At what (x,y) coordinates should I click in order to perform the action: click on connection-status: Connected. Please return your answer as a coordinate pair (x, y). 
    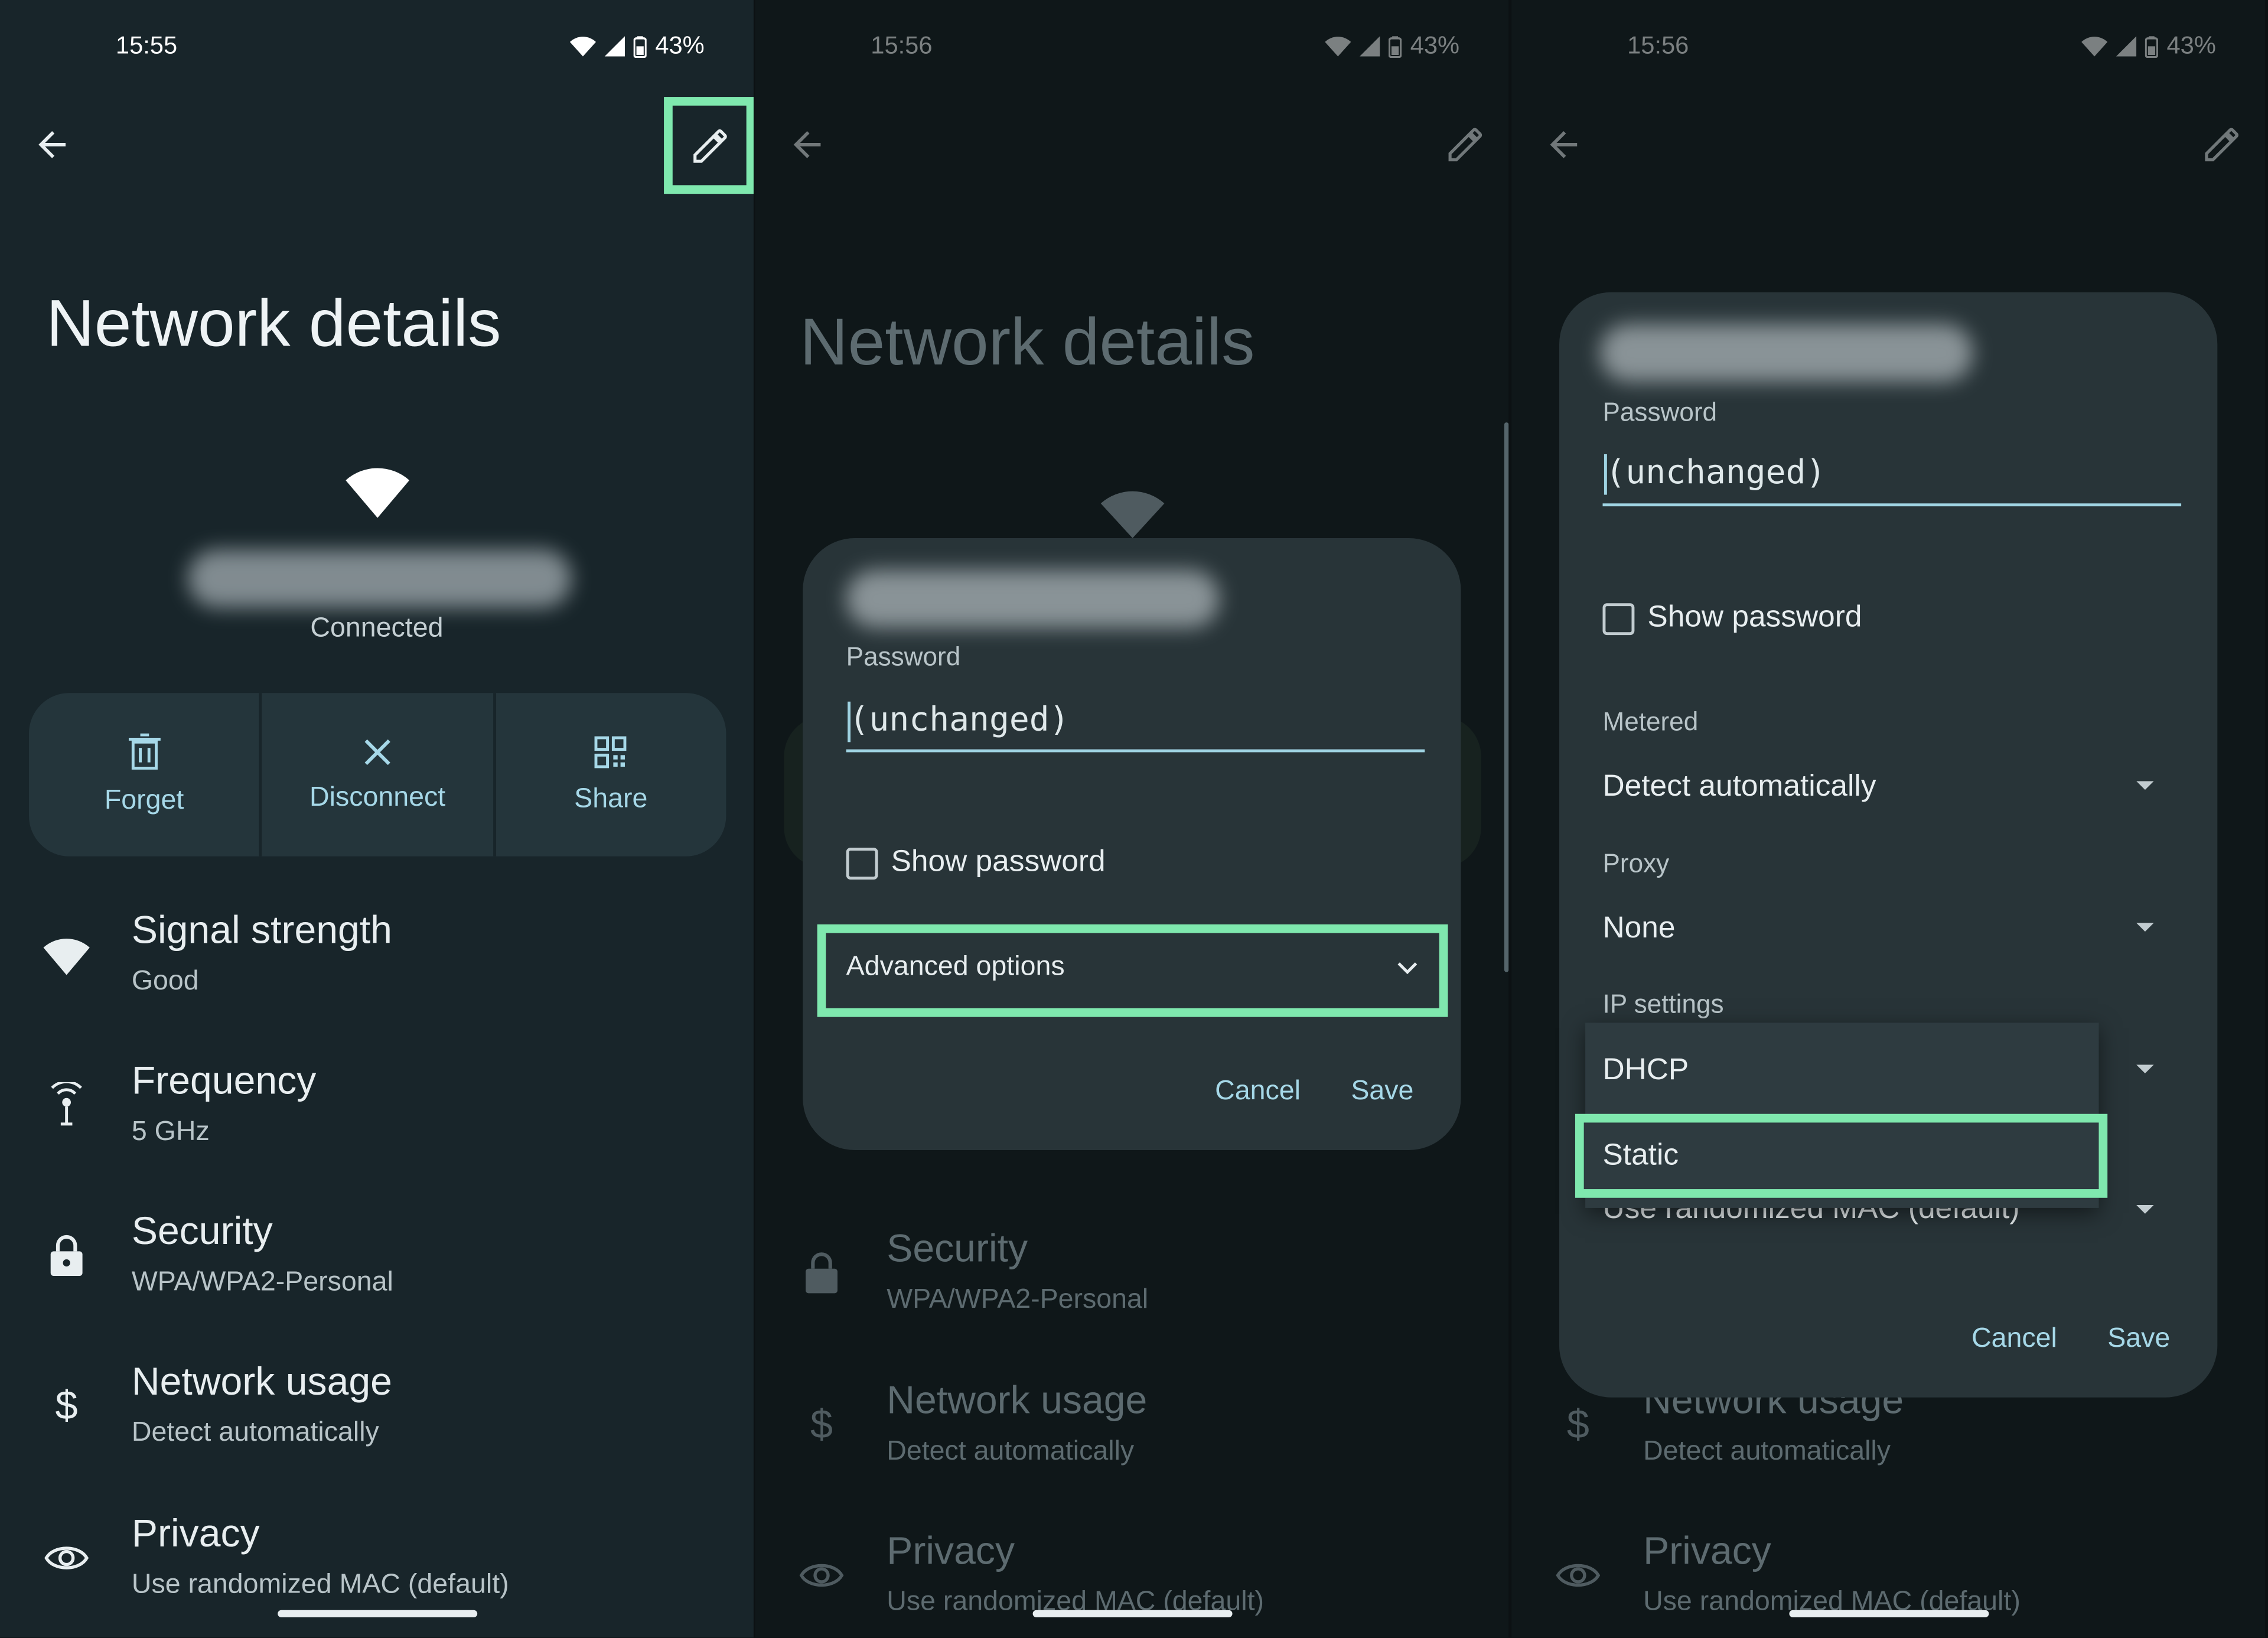
    Looking at the image, I should click on (377, 628).